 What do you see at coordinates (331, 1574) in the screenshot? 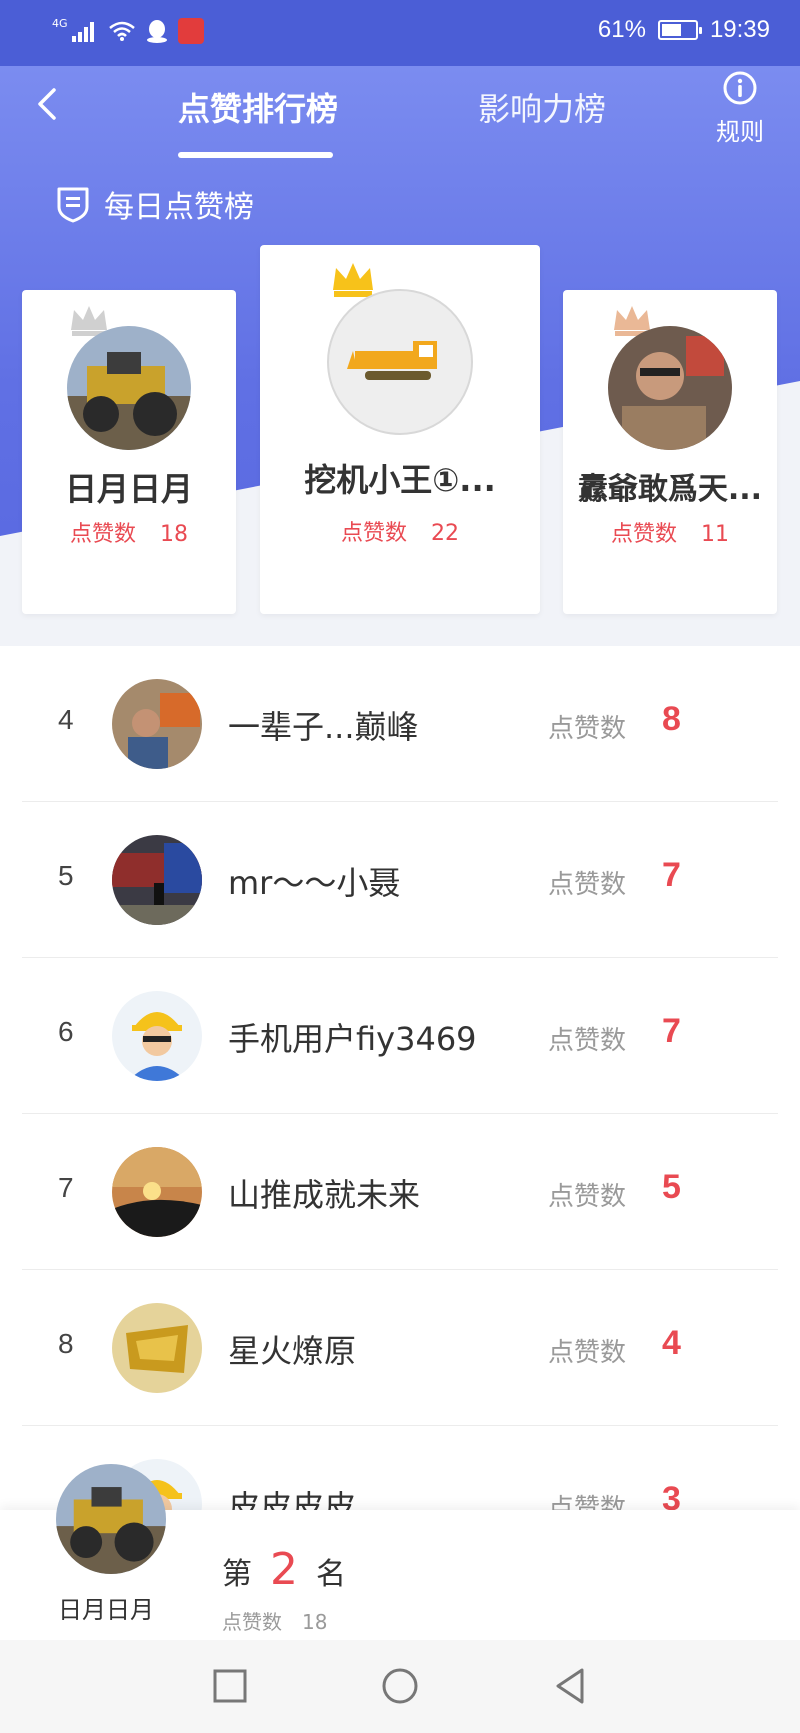
I see `rank-suffix: 名` at bounding box center [331, 1574].